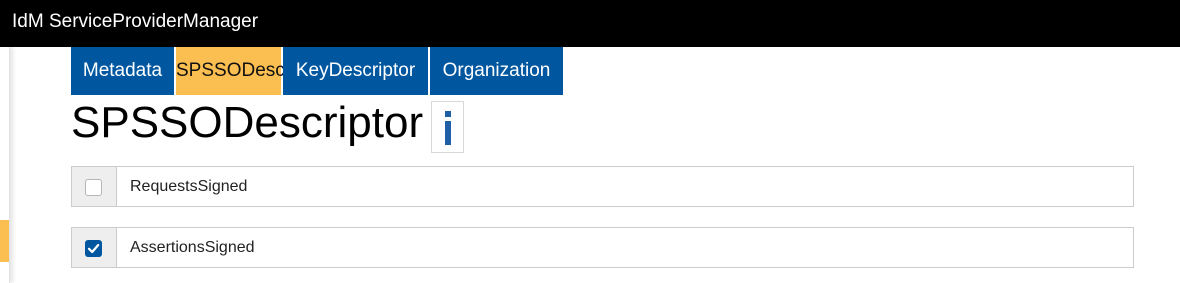 This screenshot has width=1180, height=283. What do you see at coordinates (189, 186) in the screenshot?
I see `field-label: RequestsSigned` at bounding box center [189, 186].